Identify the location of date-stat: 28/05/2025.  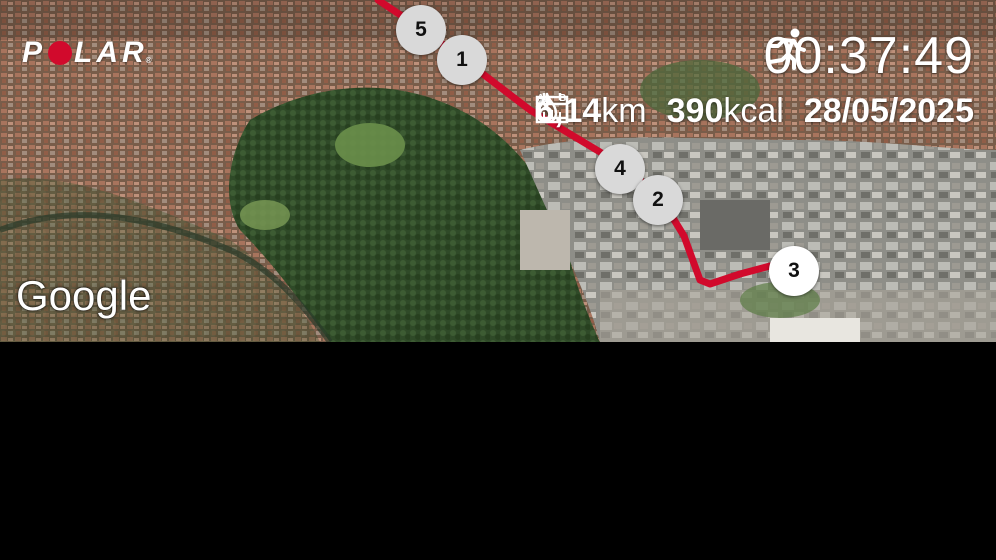
(754, 111).